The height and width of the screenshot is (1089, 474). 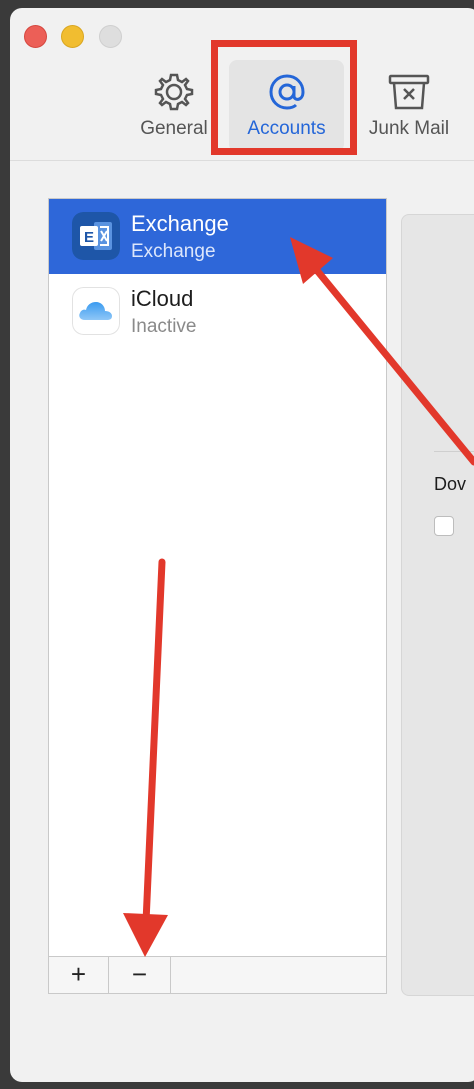 I want to click on tab-junk-mail-label: Junk Mail, so click(x=409, y=128).